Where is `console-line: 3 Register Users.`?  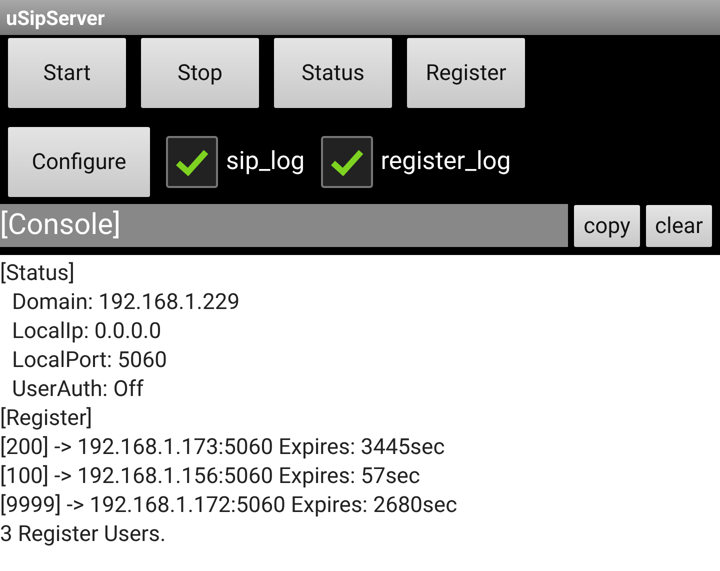
console-line: 3 Register Users. is located at coordinates (83, 535).